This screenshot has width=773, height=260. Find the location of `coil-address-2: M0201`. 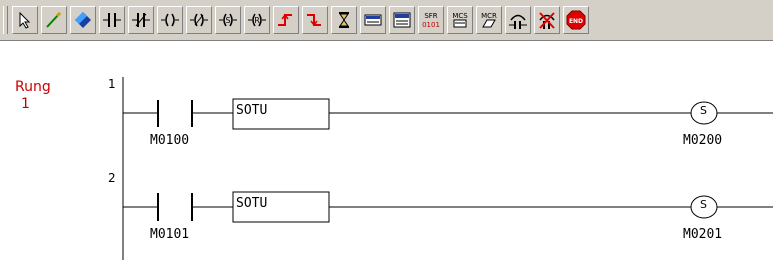

coil-address-2: M0201 is located at coordinates (702, 234).